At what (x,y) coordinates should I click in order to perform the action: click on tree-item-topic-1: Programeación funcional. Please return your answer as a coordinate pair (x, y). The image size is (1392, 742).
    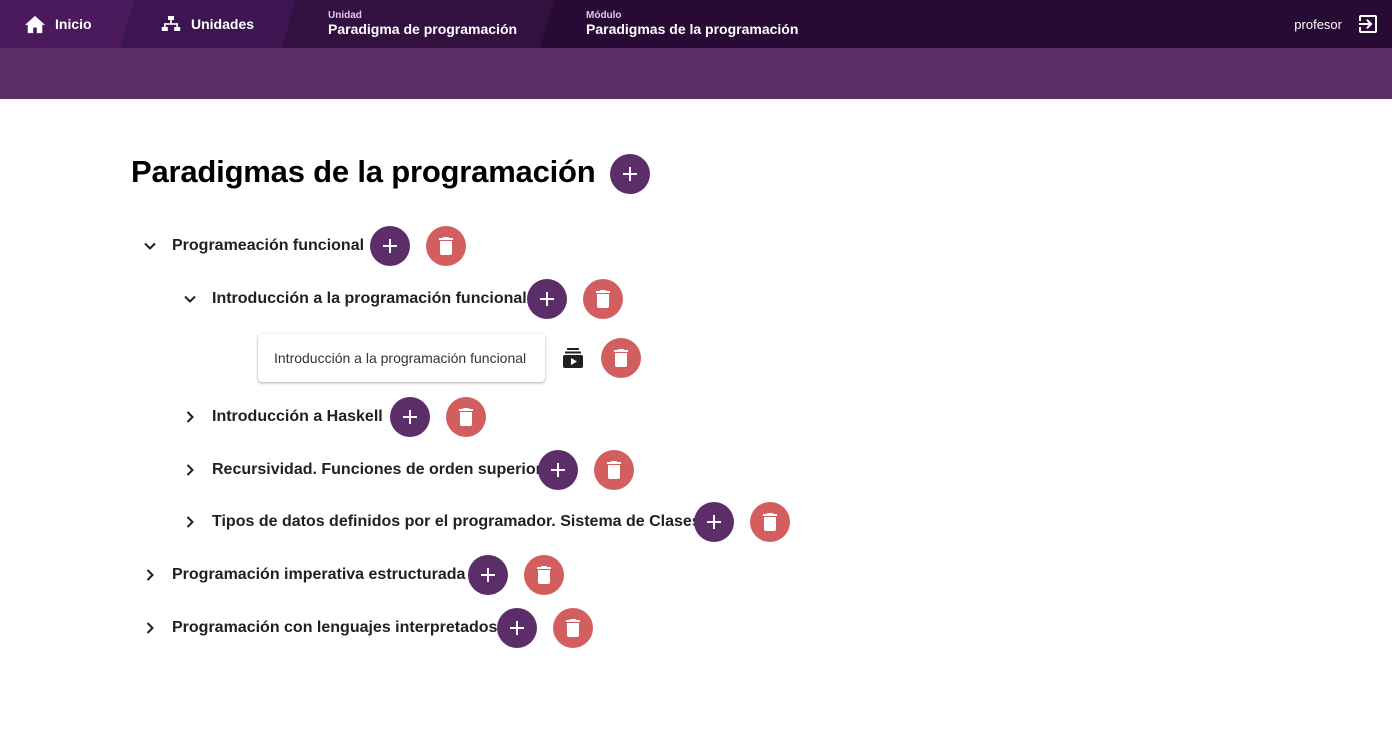
    Looking at the image, I should click on (252, 246).